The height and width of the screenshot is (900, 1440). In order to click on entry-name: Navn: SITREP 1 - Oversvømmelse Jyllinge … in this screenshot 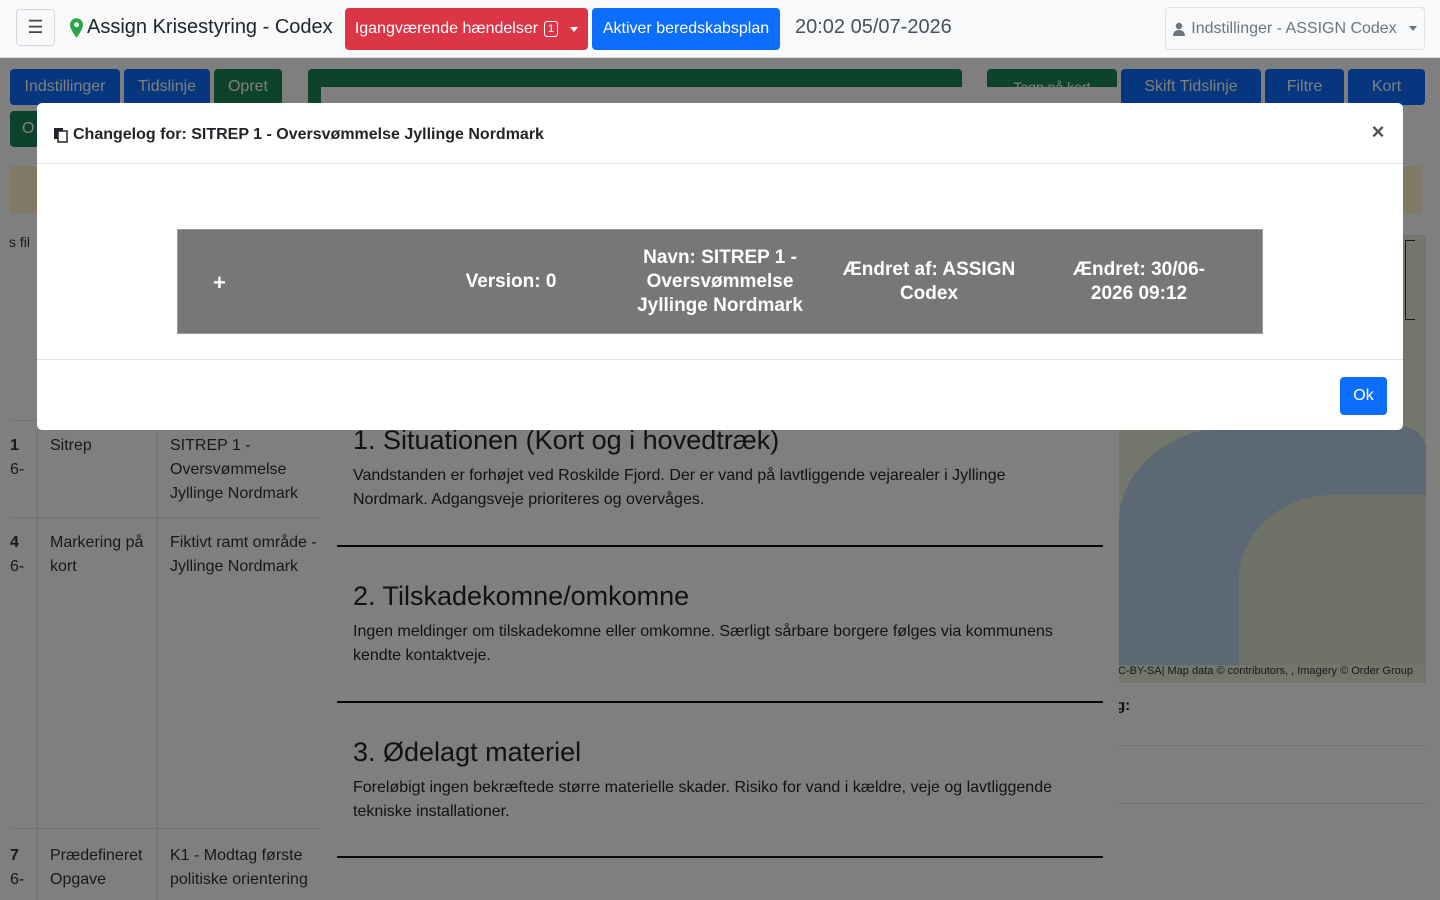, I will do `click(720, 281)`.